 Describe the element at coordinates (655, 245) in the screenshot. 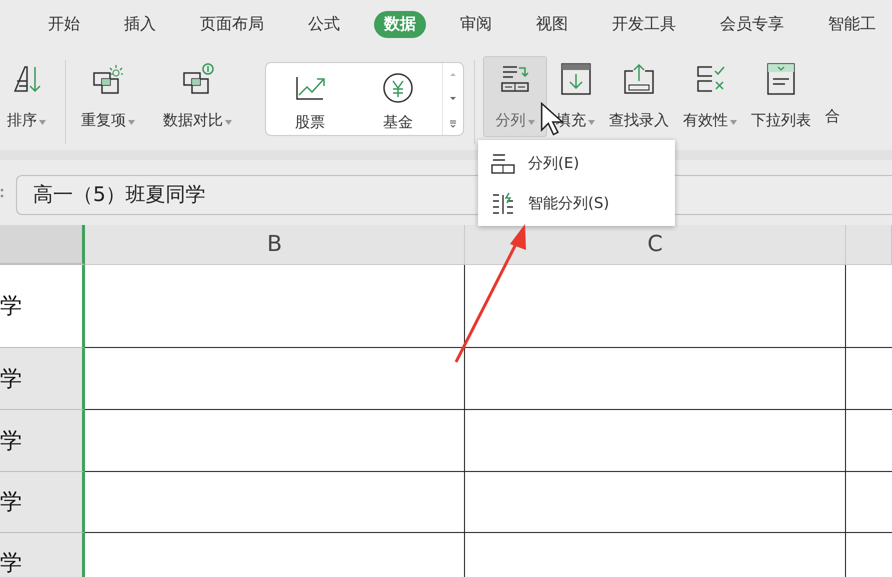

I see `column-header: C` at that location.